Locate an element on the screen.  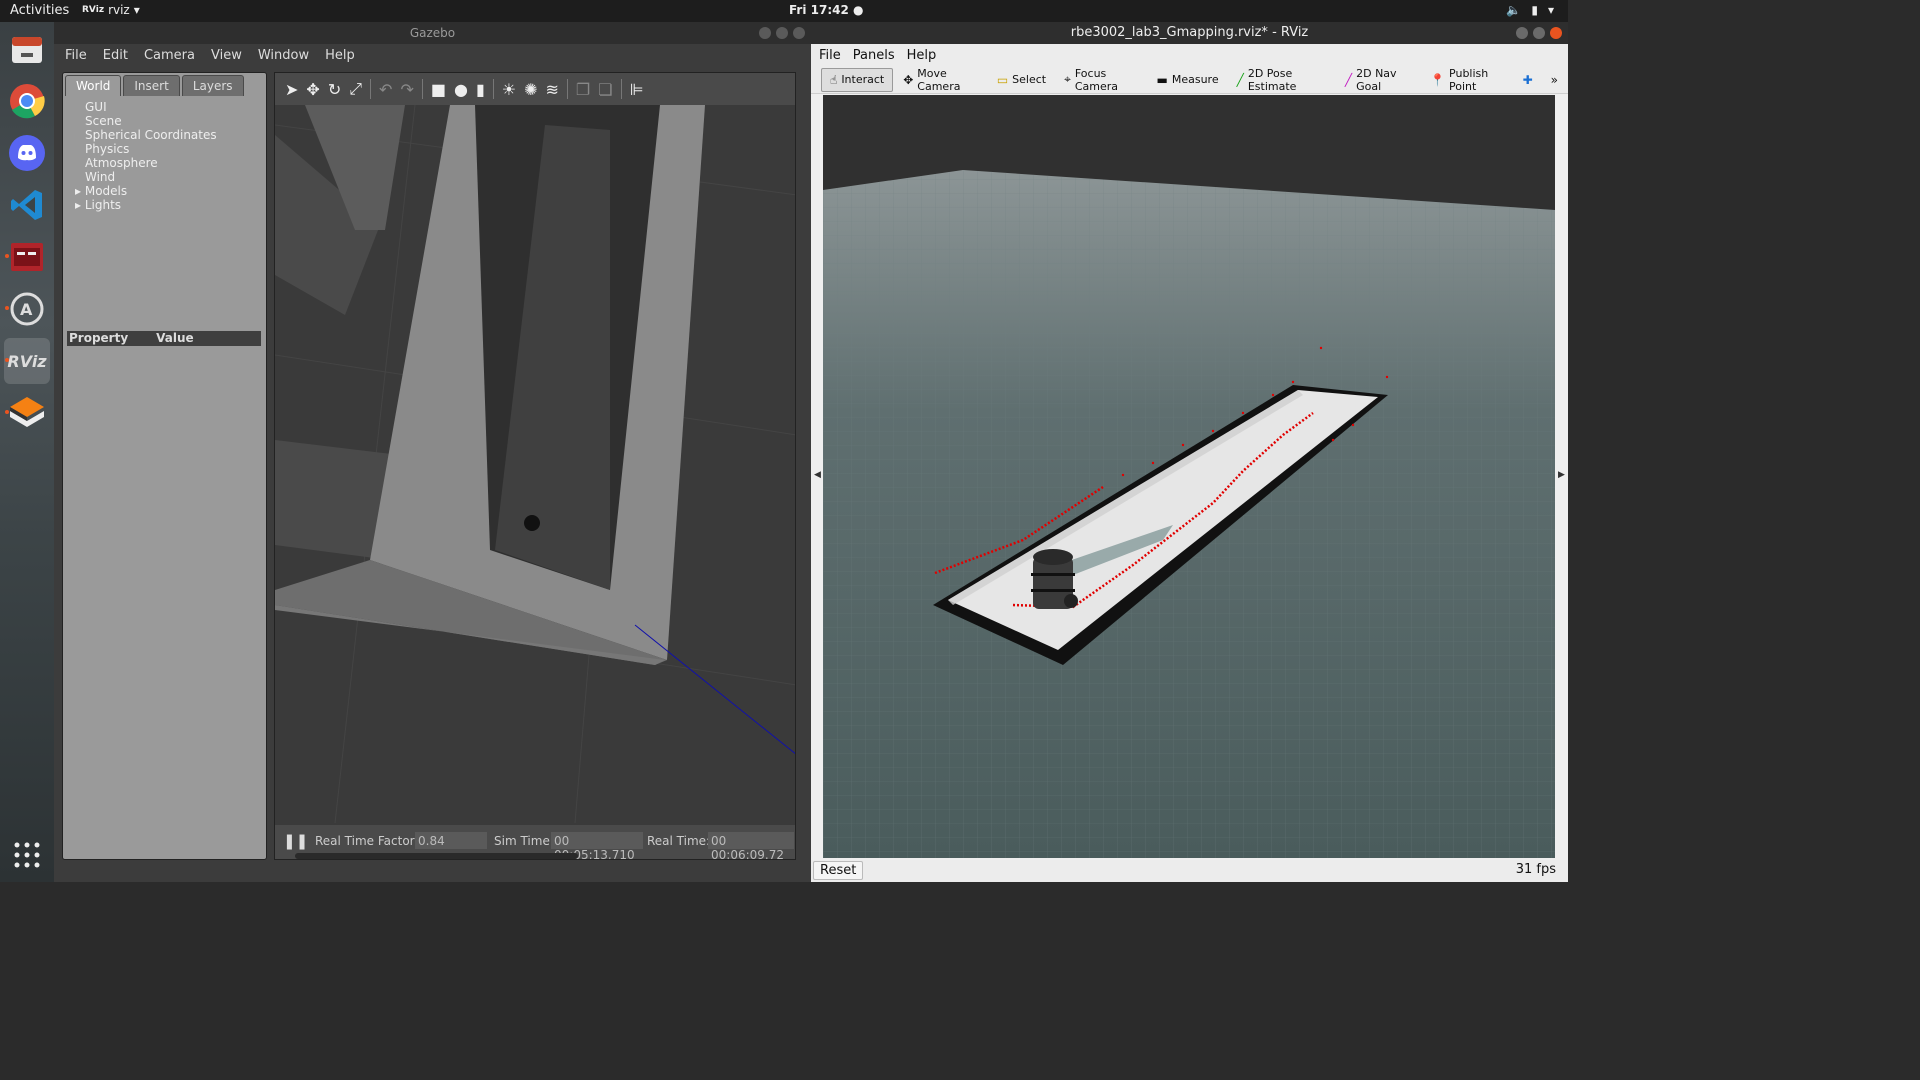
show-apps-icon is located at coordinates (27, 855).